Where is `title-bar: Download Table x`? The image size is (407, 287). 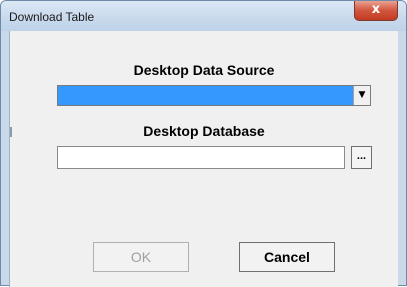 title-bar: Download Table x is located at coordinates (203, 16).